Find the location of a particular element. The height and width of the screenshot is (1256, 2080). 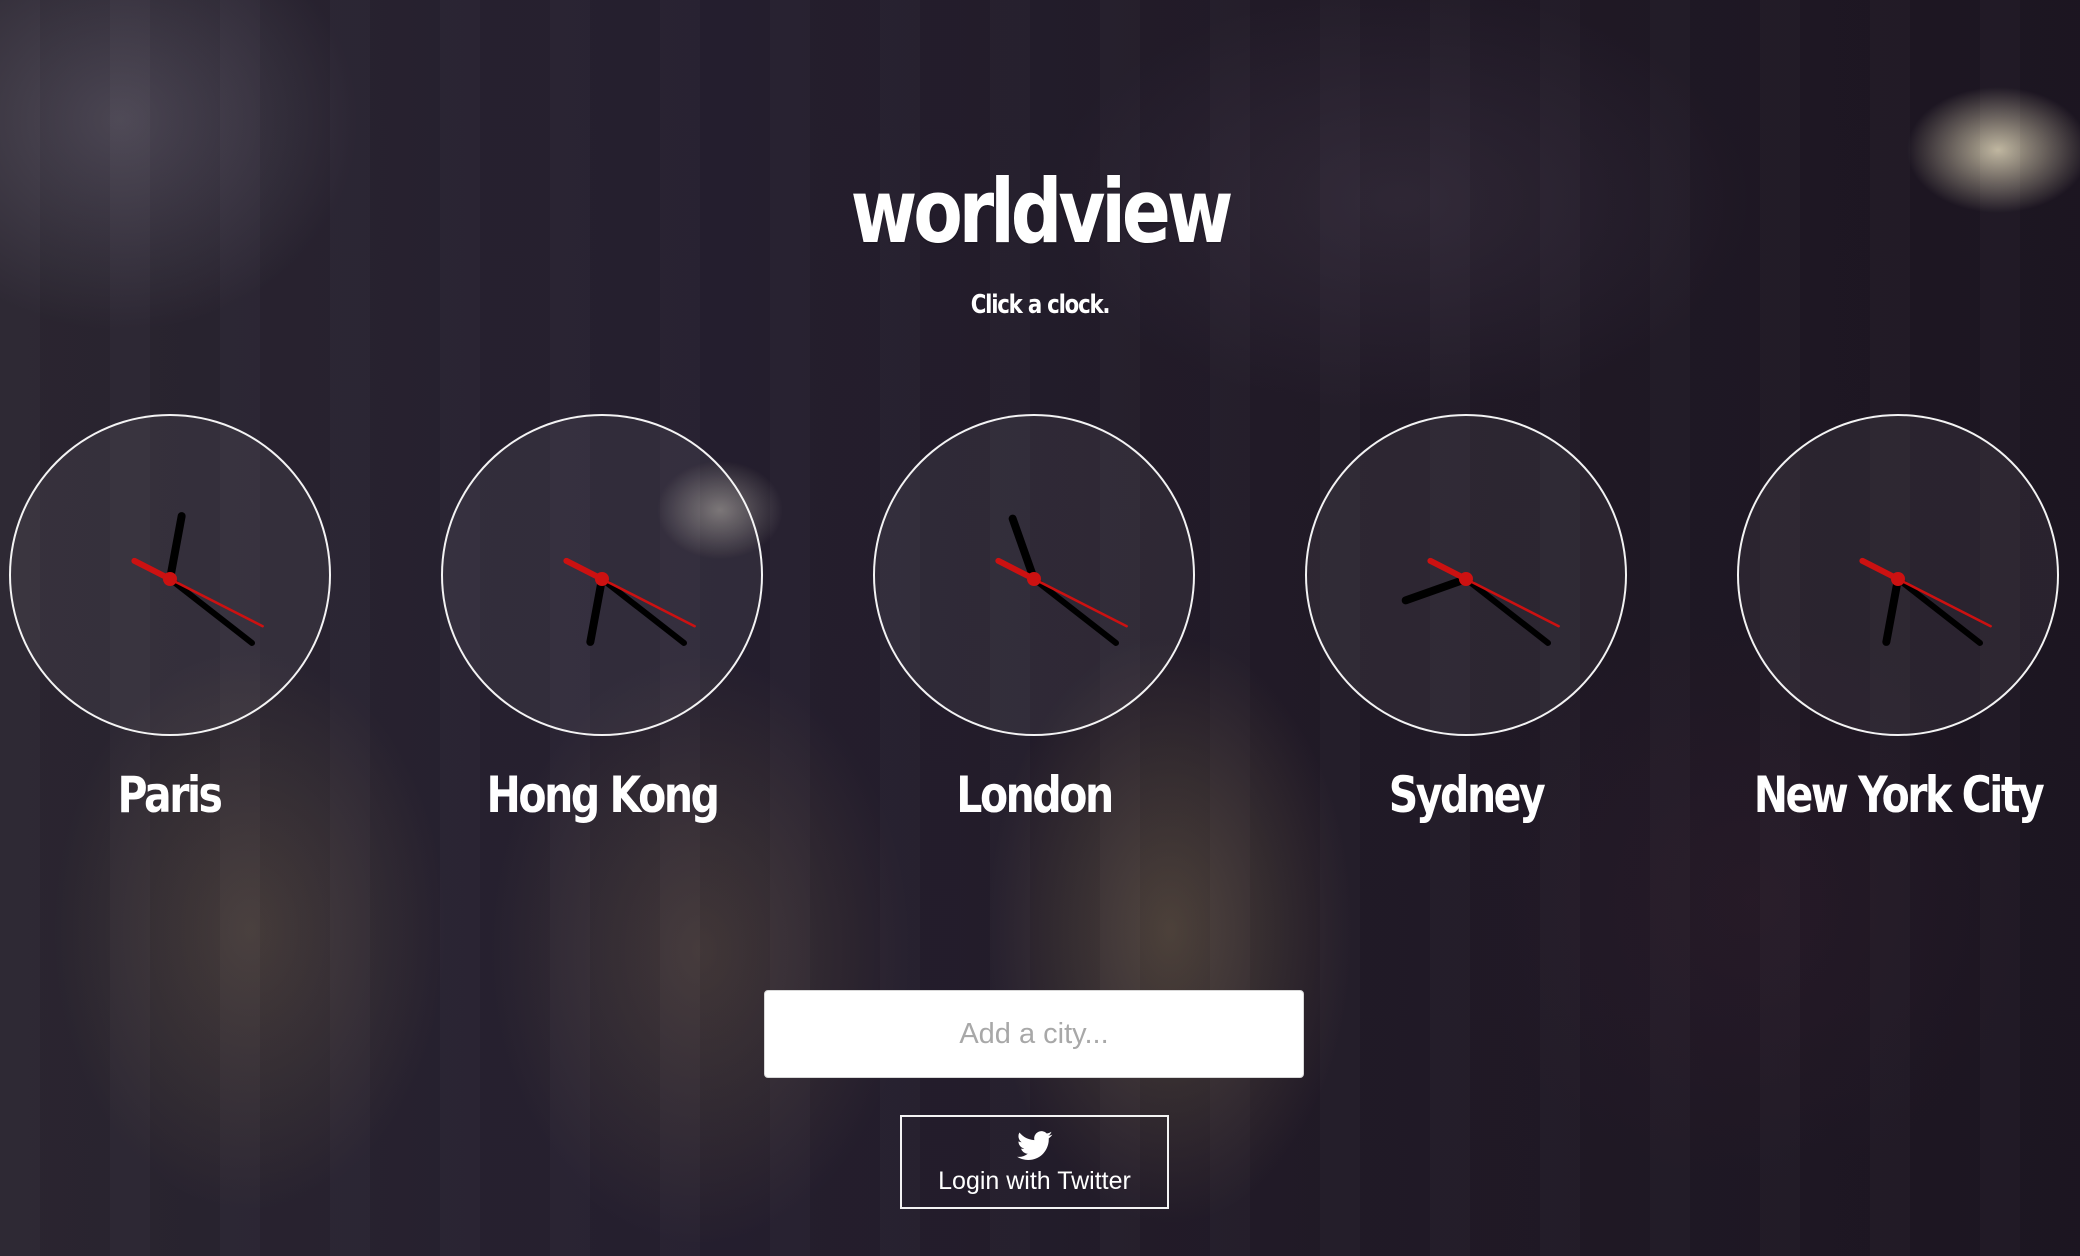

clock-sydney is located at coordinates (1466, 575).